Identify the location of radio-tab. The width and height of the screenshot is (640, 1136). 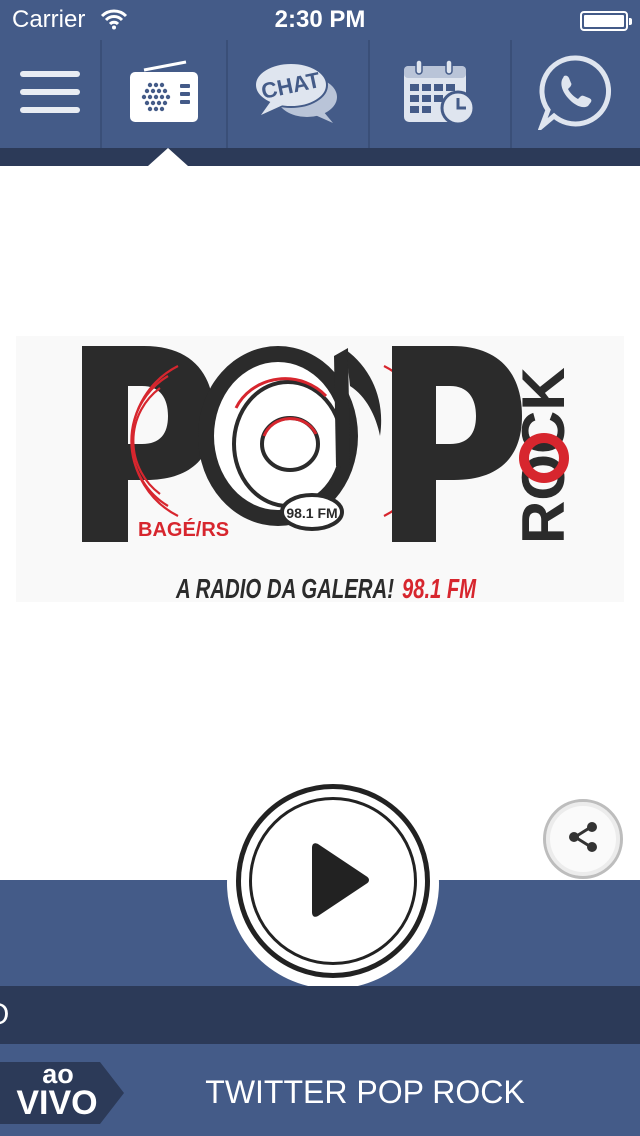
(164, 94).